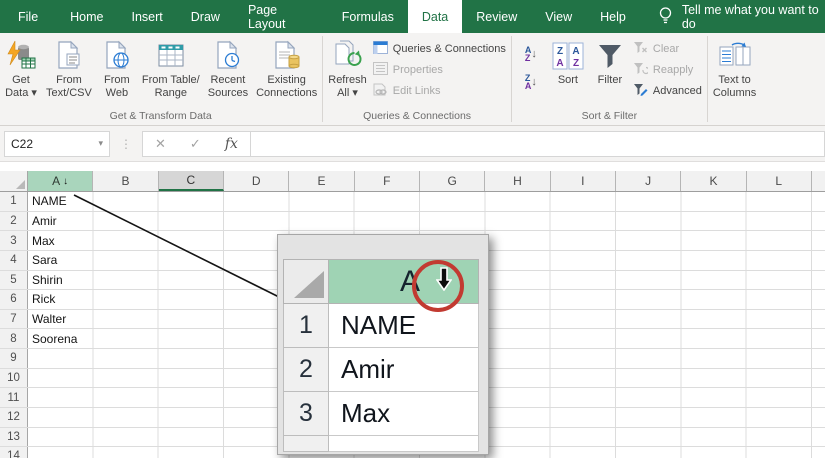  I want to click on svg-text: A, so click(559, 63).